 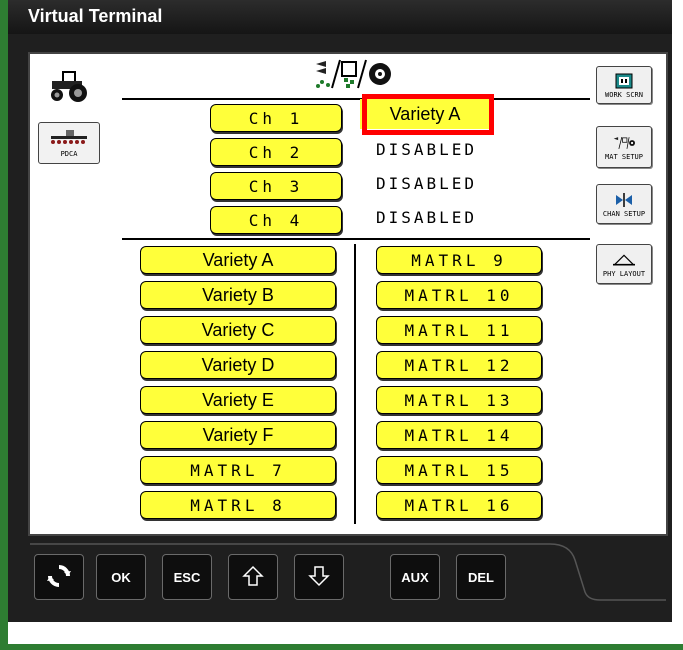 What do you see at coordinates (340, 17) in the screenshot?
I see `title-bar: Virtual Terminal` at bounding box center [340, 17].